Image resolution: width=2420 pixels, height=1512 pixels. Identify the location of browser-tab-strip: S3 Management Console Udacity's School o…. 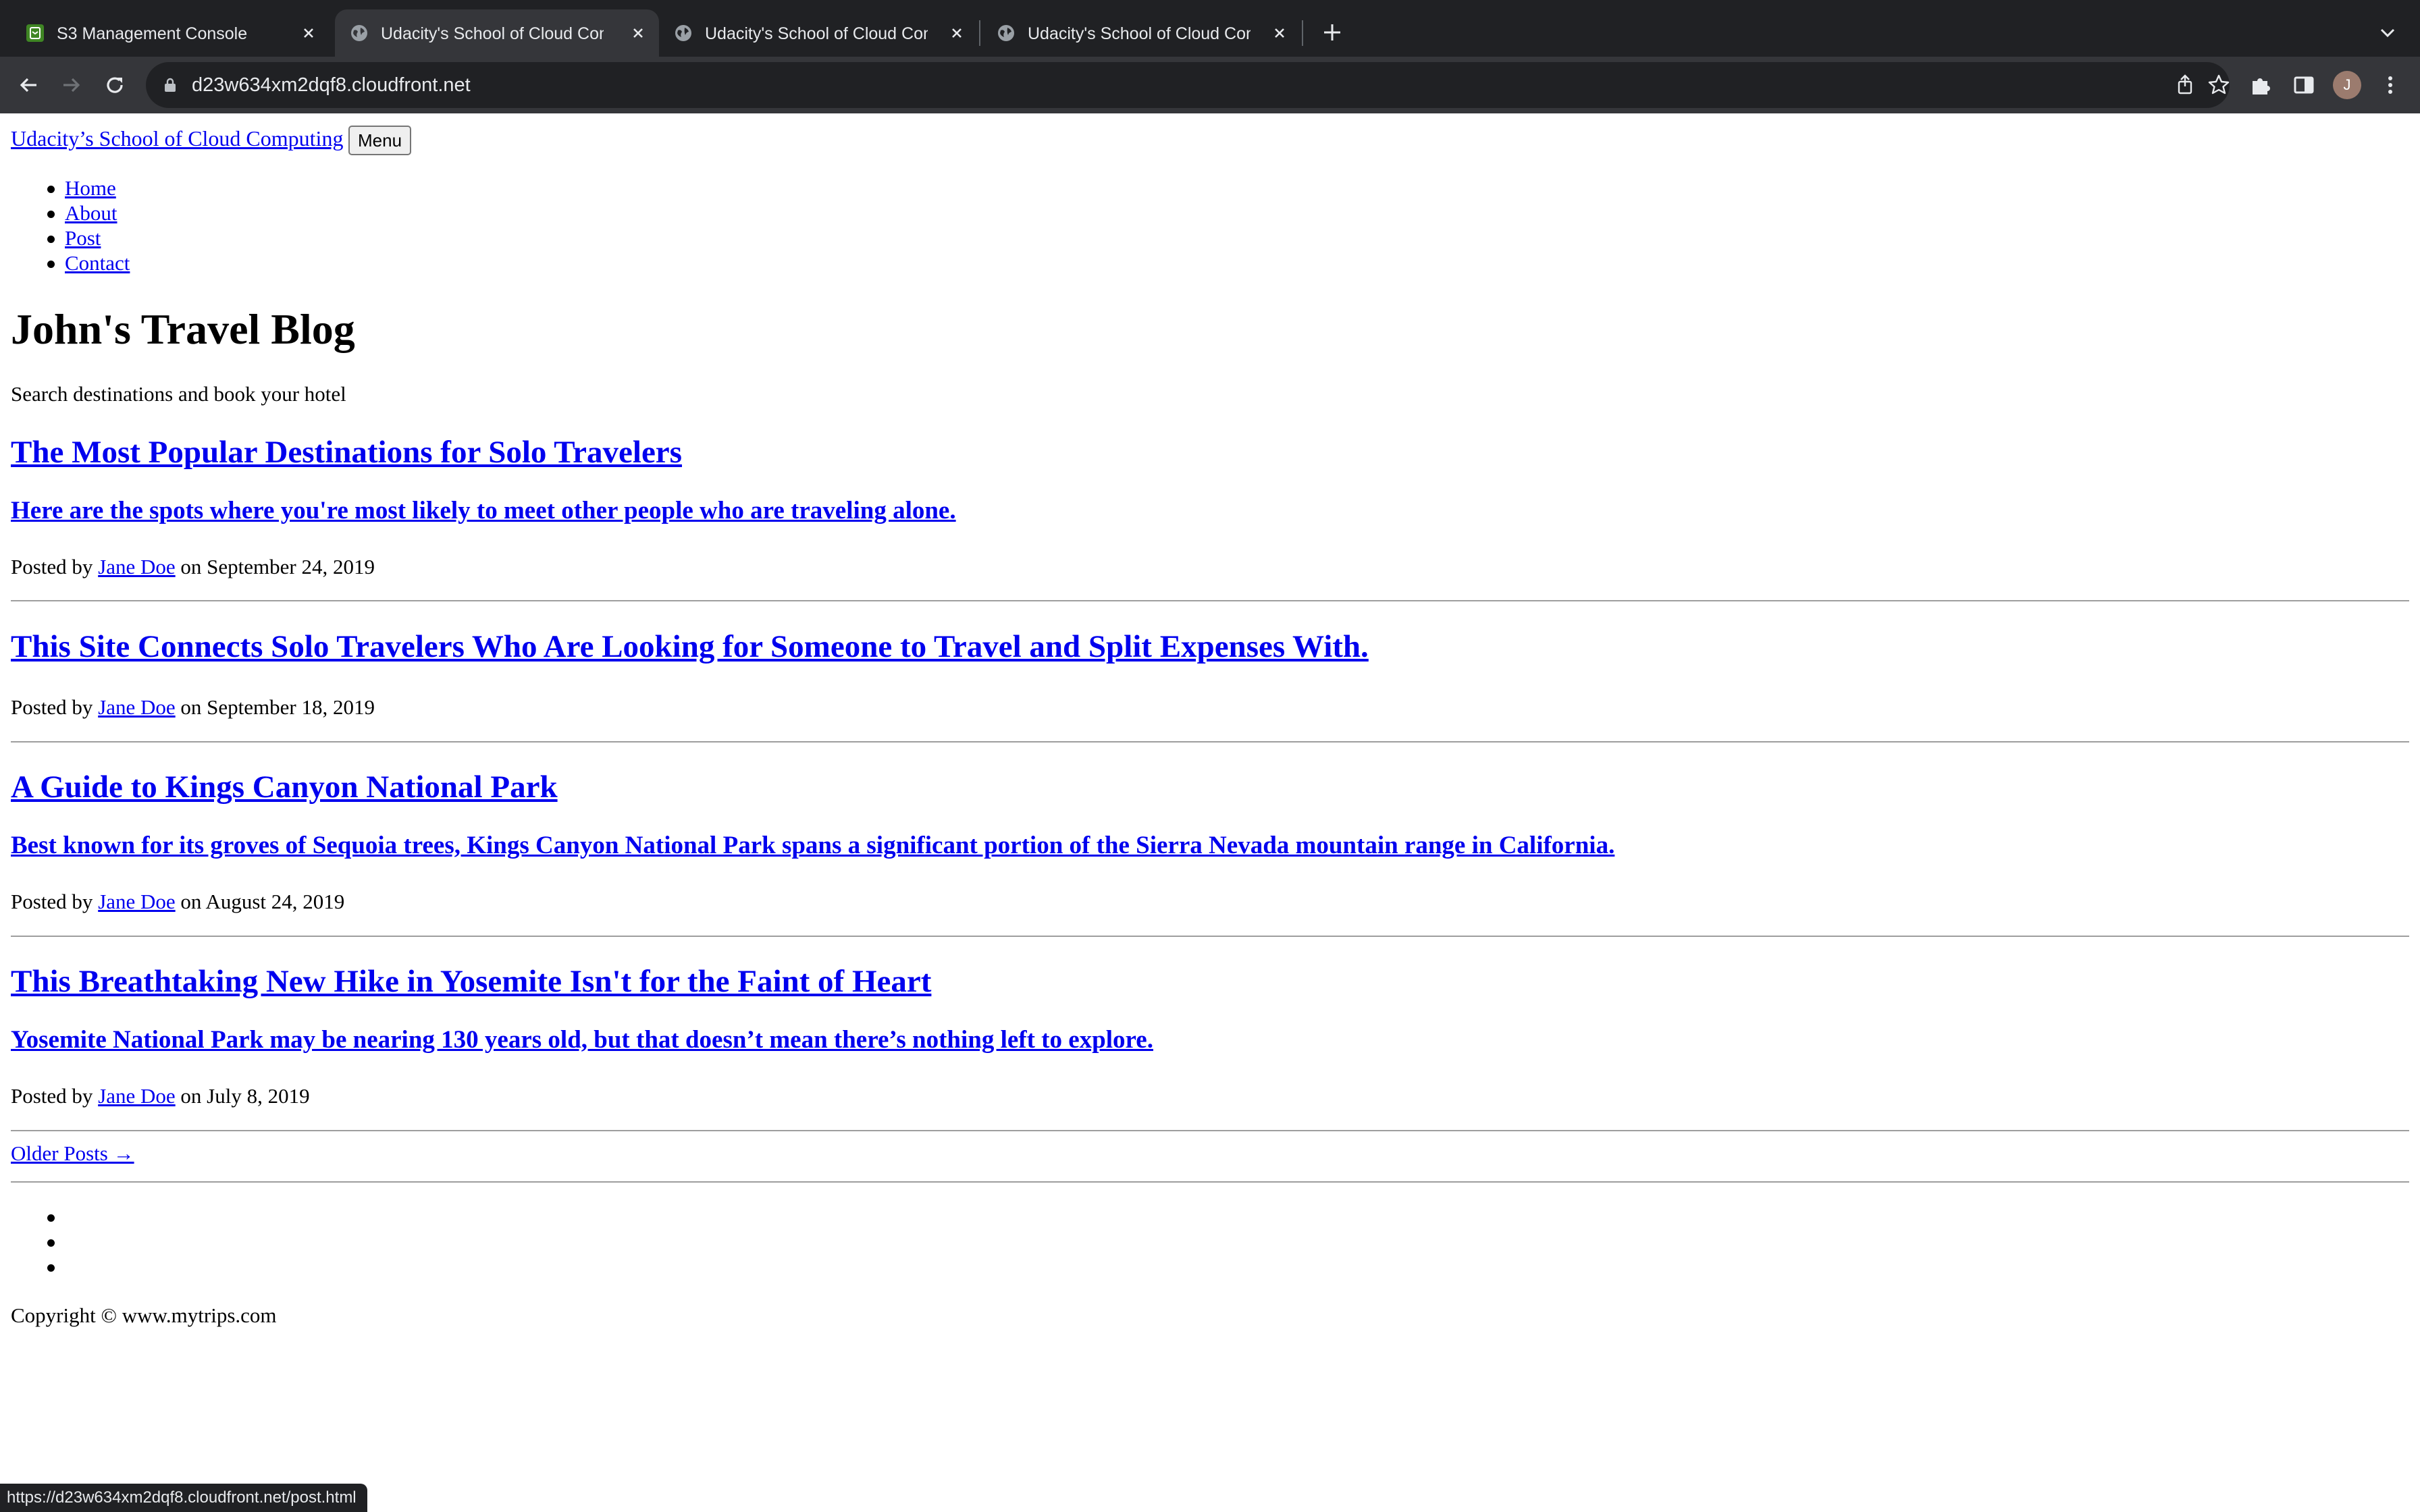
(1210, 28).